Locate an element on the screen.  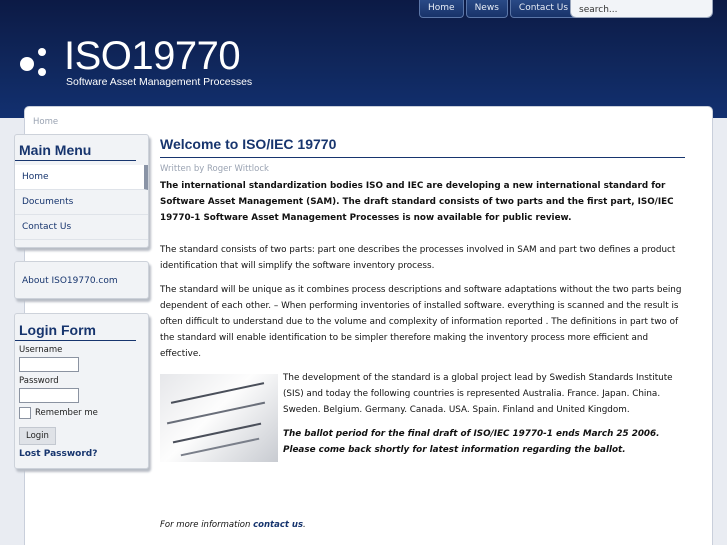
login-form-title: Login Form is located at coordinates (75, 327).